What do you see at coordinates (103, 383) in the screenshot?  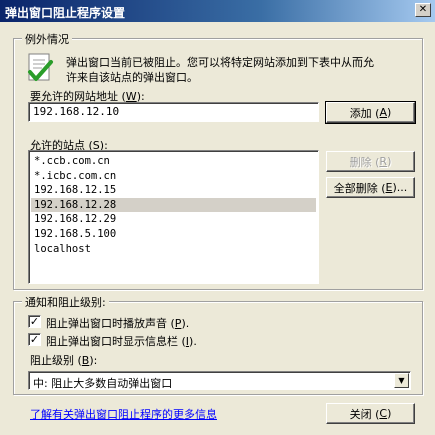 I see `block-level-value: 中: 阻止大多数自动弹出窗口` at bounding box center [103, 383].